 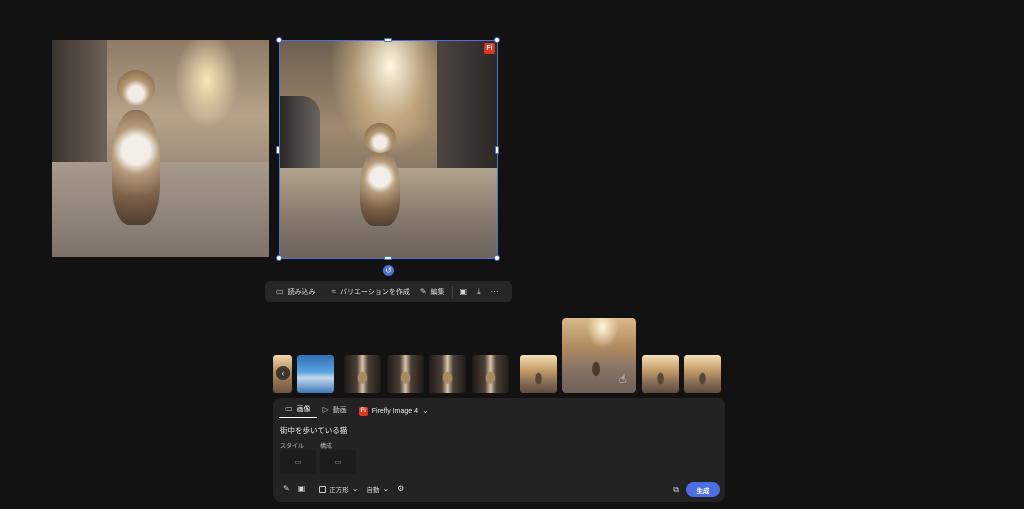 I want to click on tab-image-label: 画像, so click(x=303, y=409).